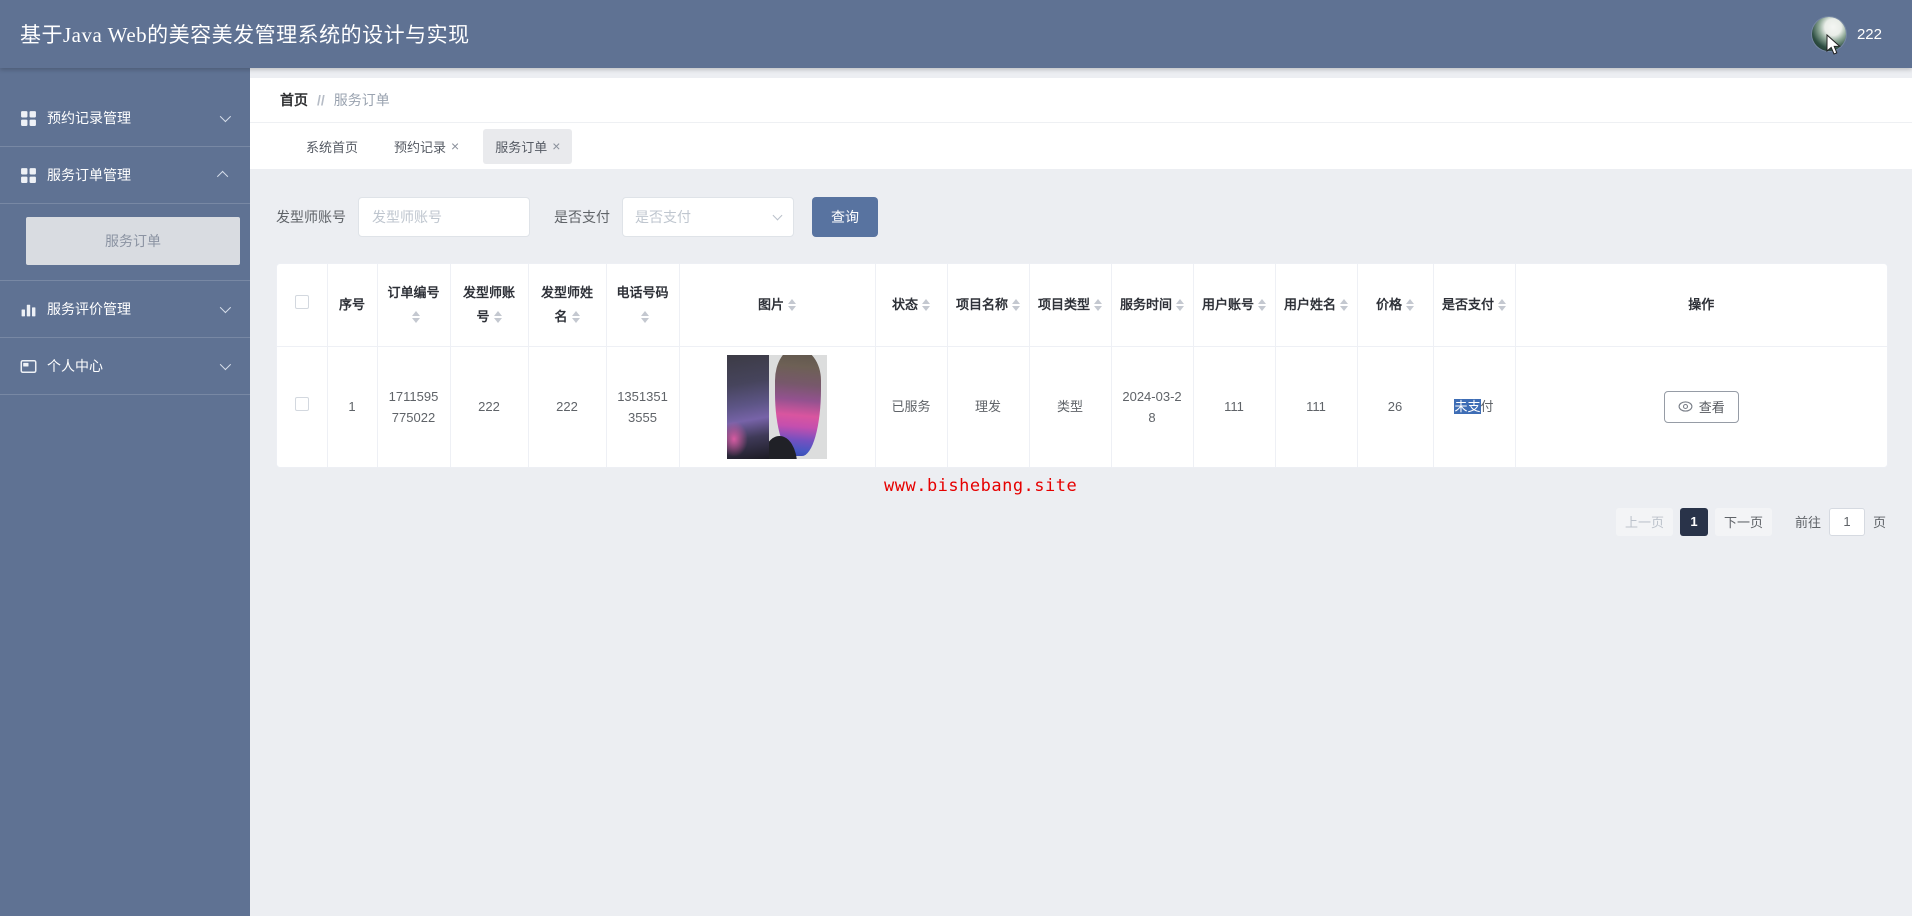 This screenshot has width=1912, height=916. Describe the element at coordinates (1152, 305) in the screenshot. I see `col-header-service-time: 服务时间` at that location.